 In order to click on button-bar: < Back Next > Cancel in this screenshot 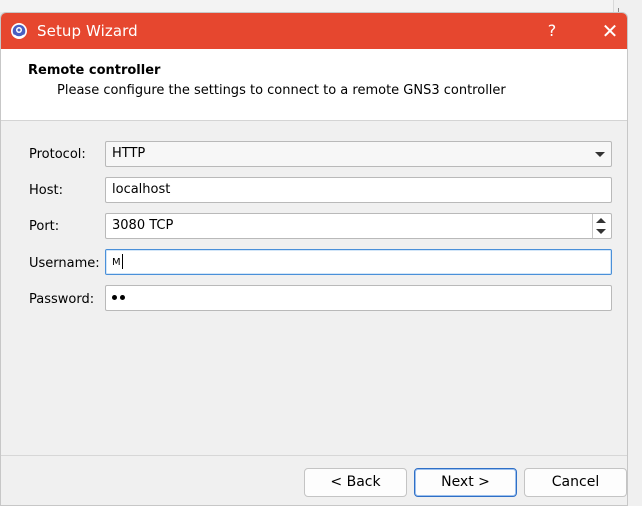, I will do `click(314, 480)`.